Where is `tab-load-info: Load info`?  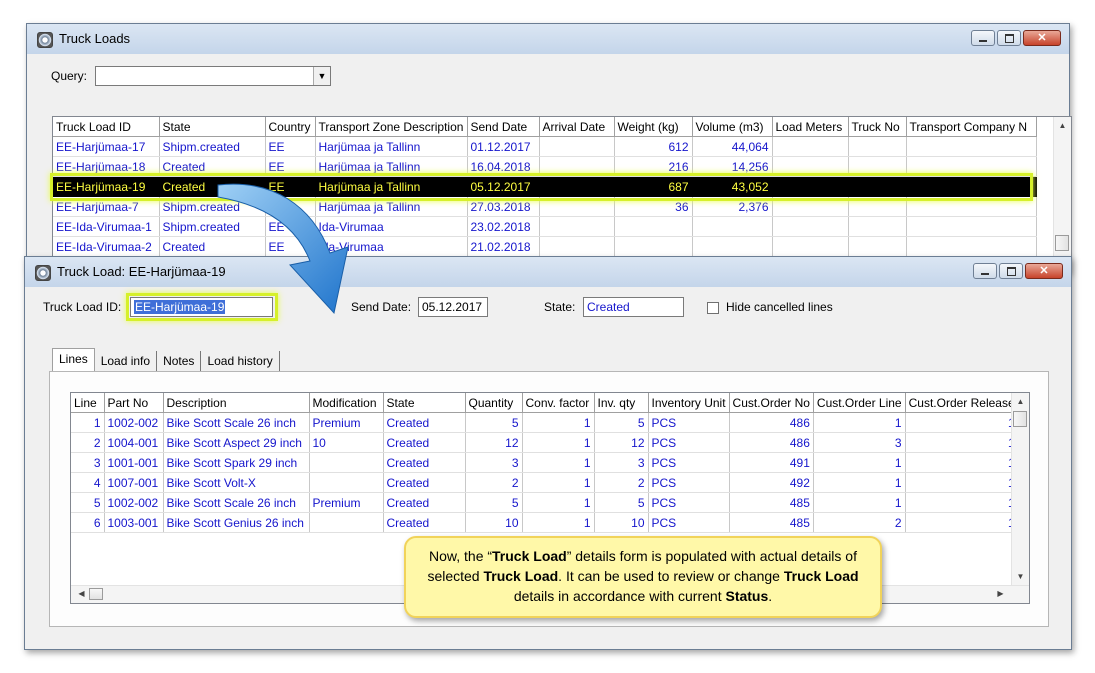 tab-load-info: Load info is located at coordinates (126, 361).